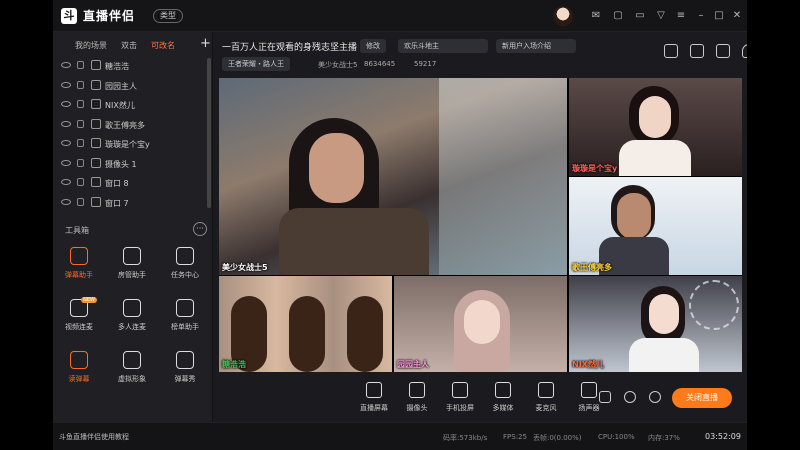 The width and height of the screenshot is (800, 450). I want to click on tutorial-link: 斗鱼直播伴侣使用教程, so click(94, 437).